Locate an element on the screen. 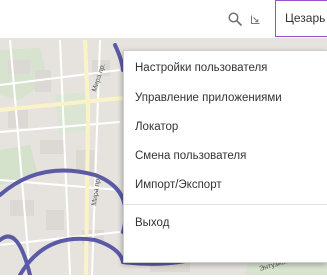  search-button is located at coordinates (235, 19).